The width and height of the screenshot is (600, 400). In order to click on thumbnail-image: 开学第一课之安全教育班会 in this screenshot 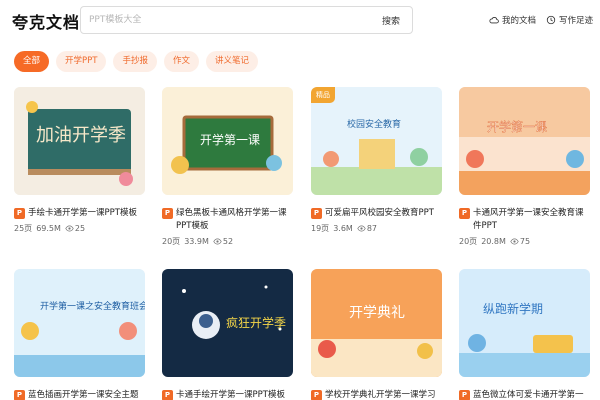, I will do `click(79, 323)`.